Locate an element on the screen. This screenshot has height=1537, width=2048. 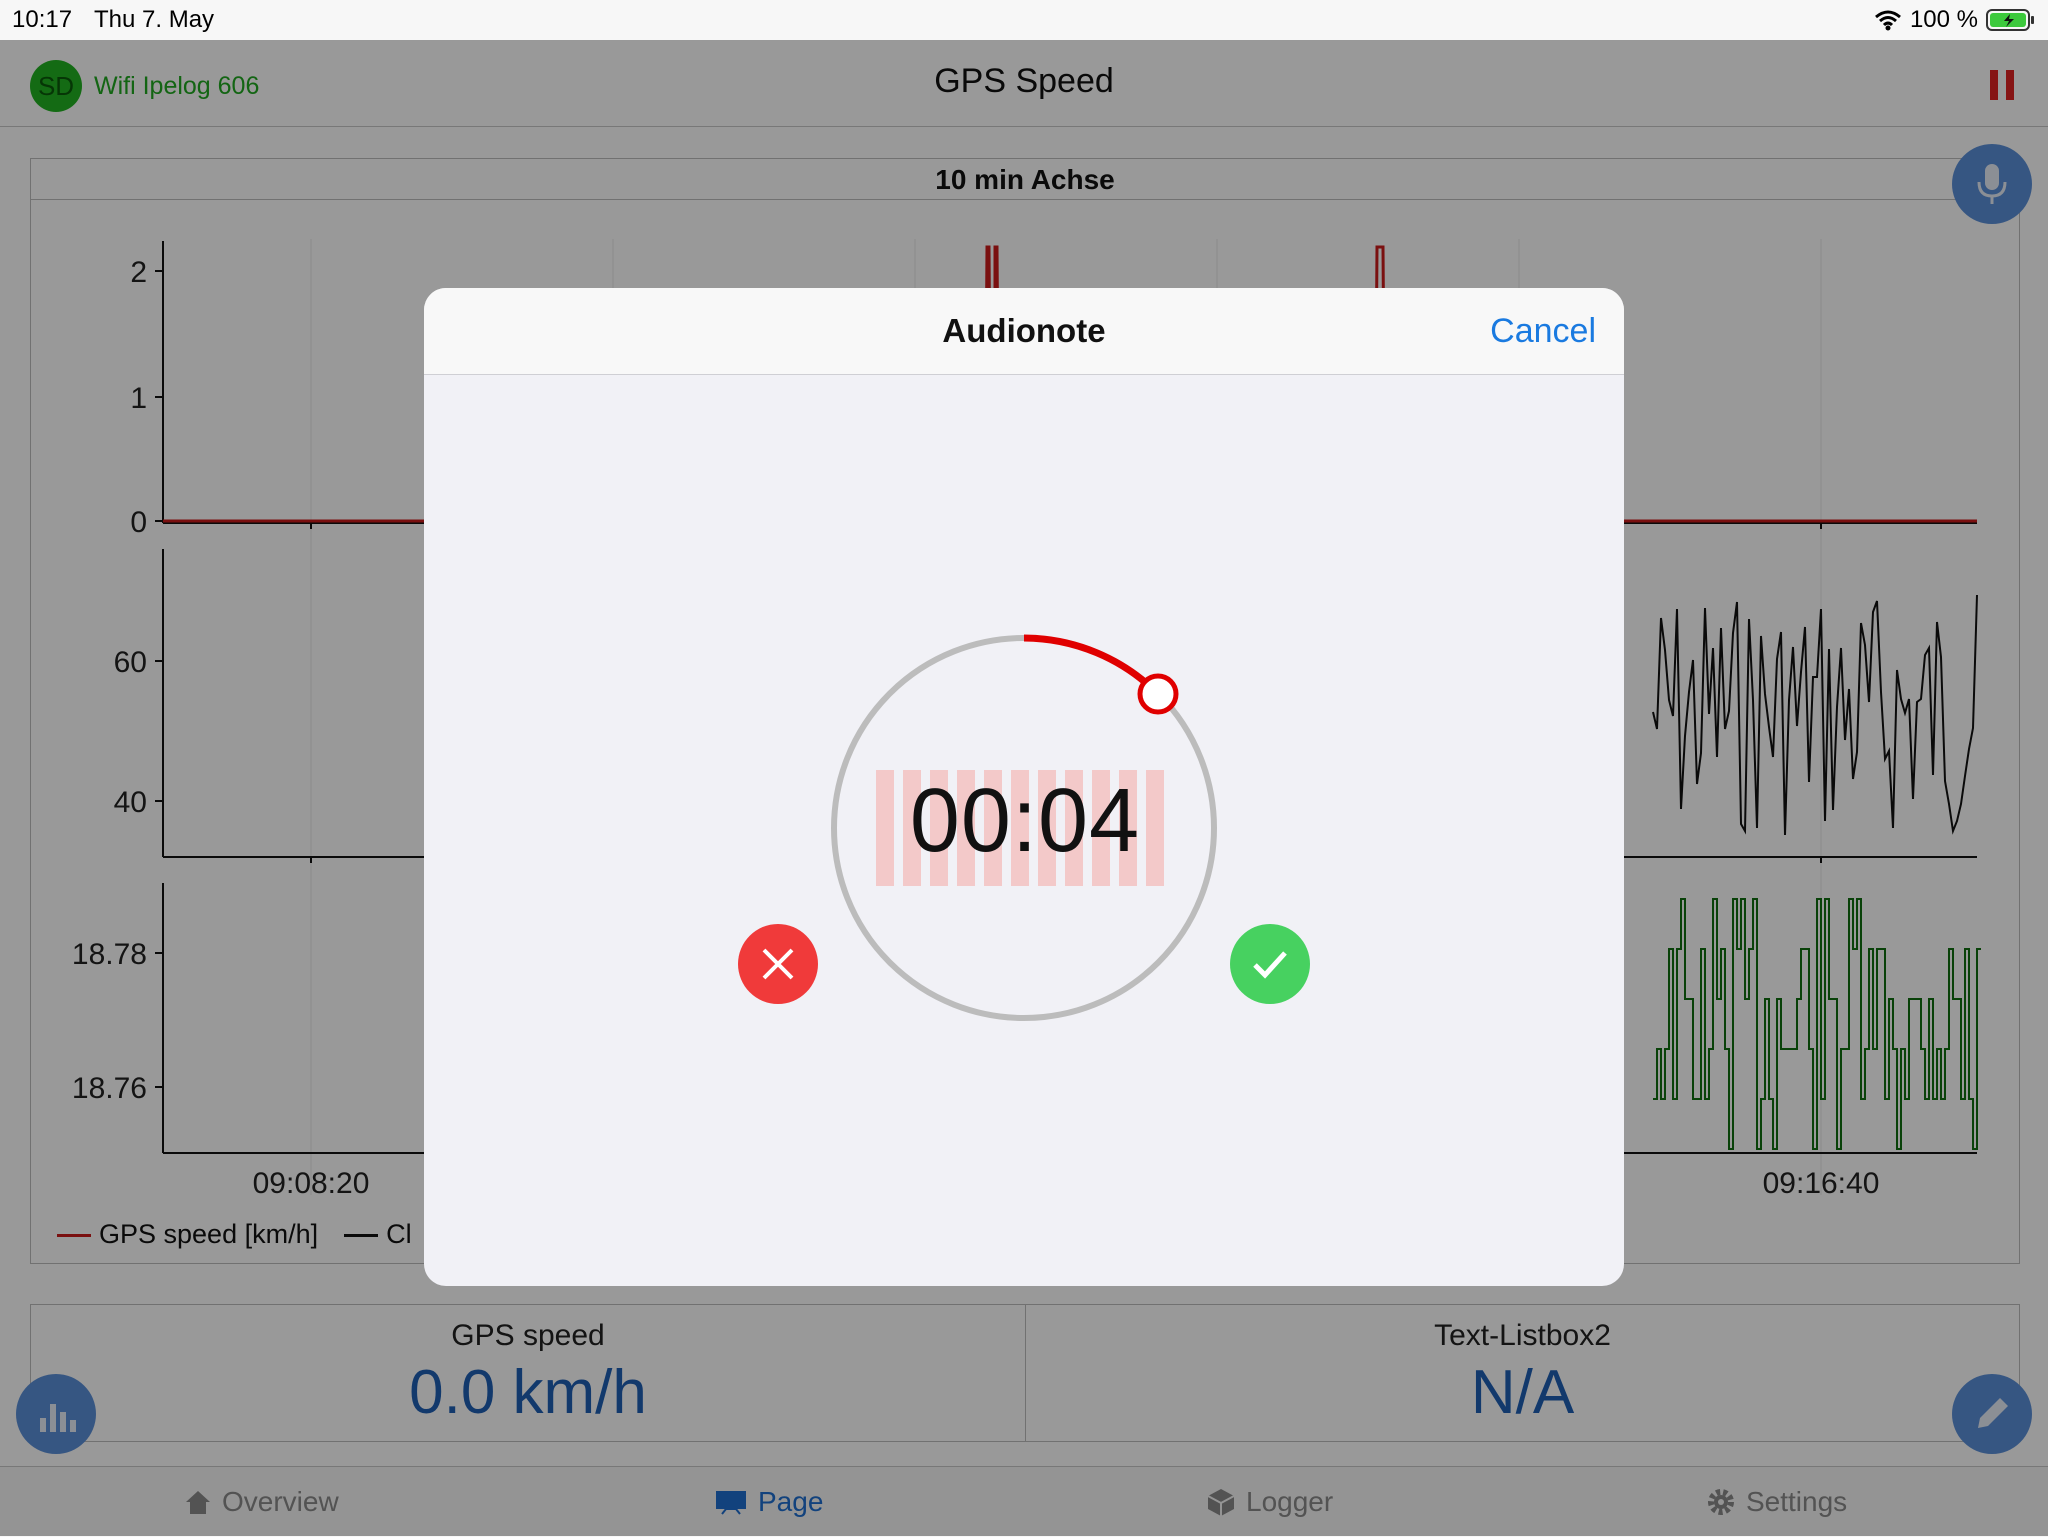
status-date: Thu 7. May is located at coordinates (154, 19).